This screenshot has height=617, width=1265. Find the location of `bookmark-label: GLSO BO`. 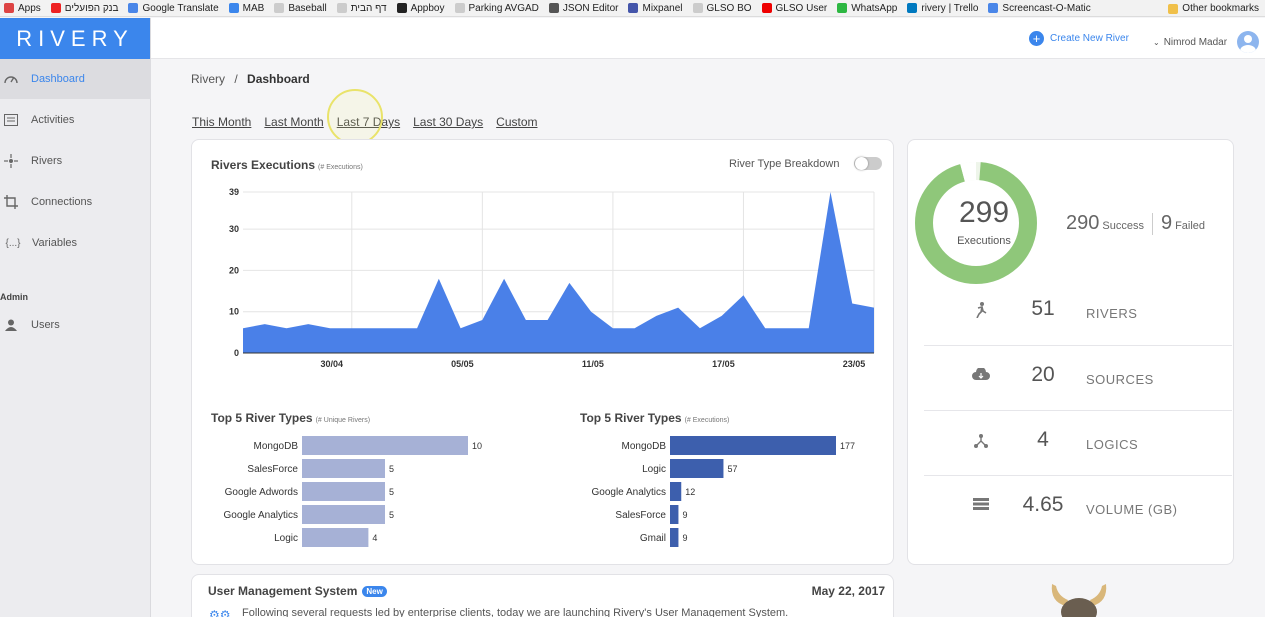

bookmark-label: GLSO BO is located at coordinates (729, 8).